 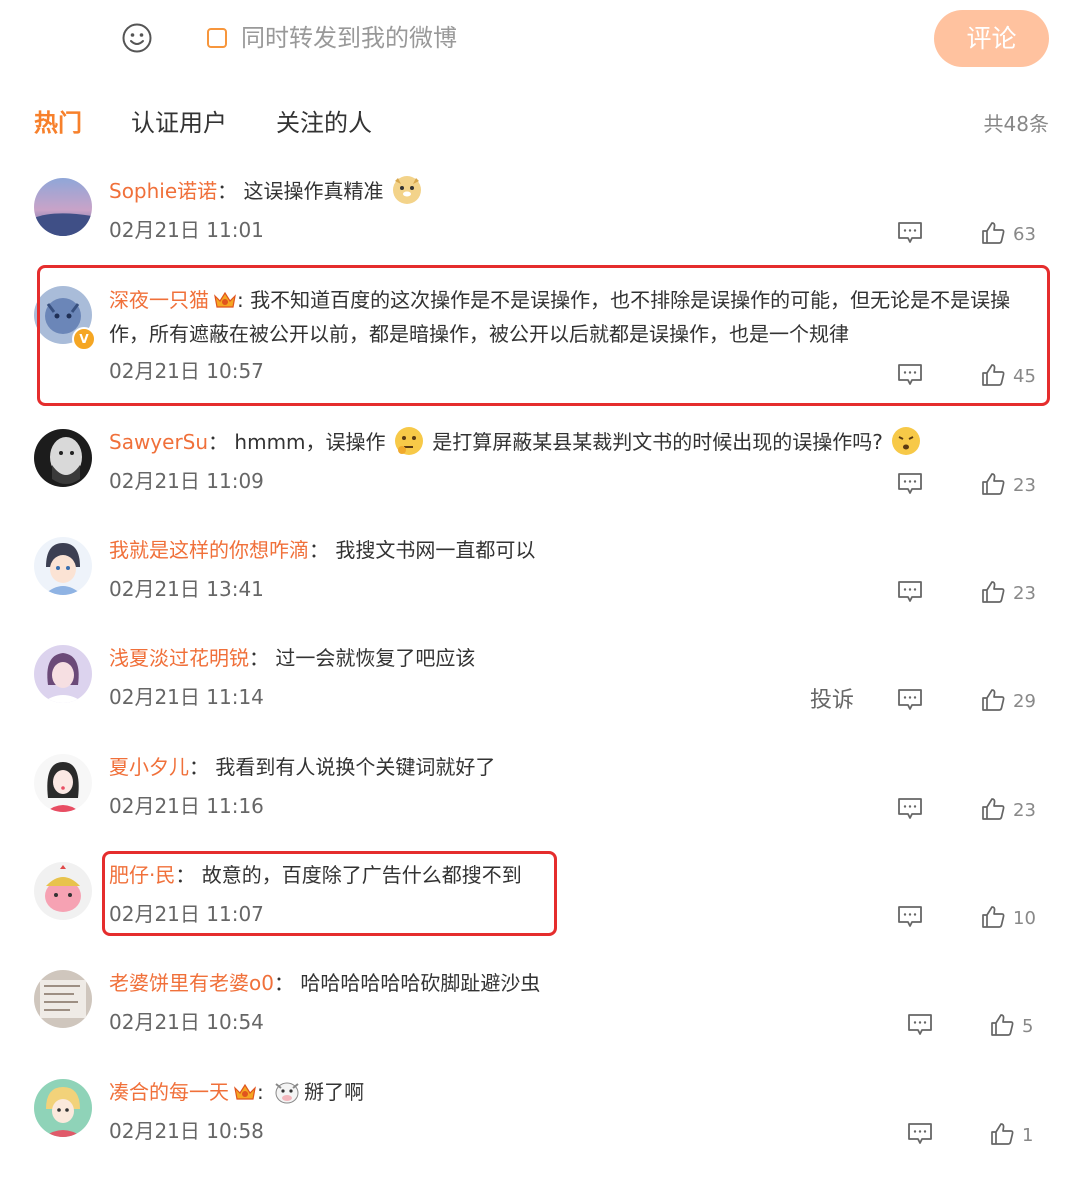 I want to click on comment-text-continued: 掰了啊, so click(x=334, y=1092).